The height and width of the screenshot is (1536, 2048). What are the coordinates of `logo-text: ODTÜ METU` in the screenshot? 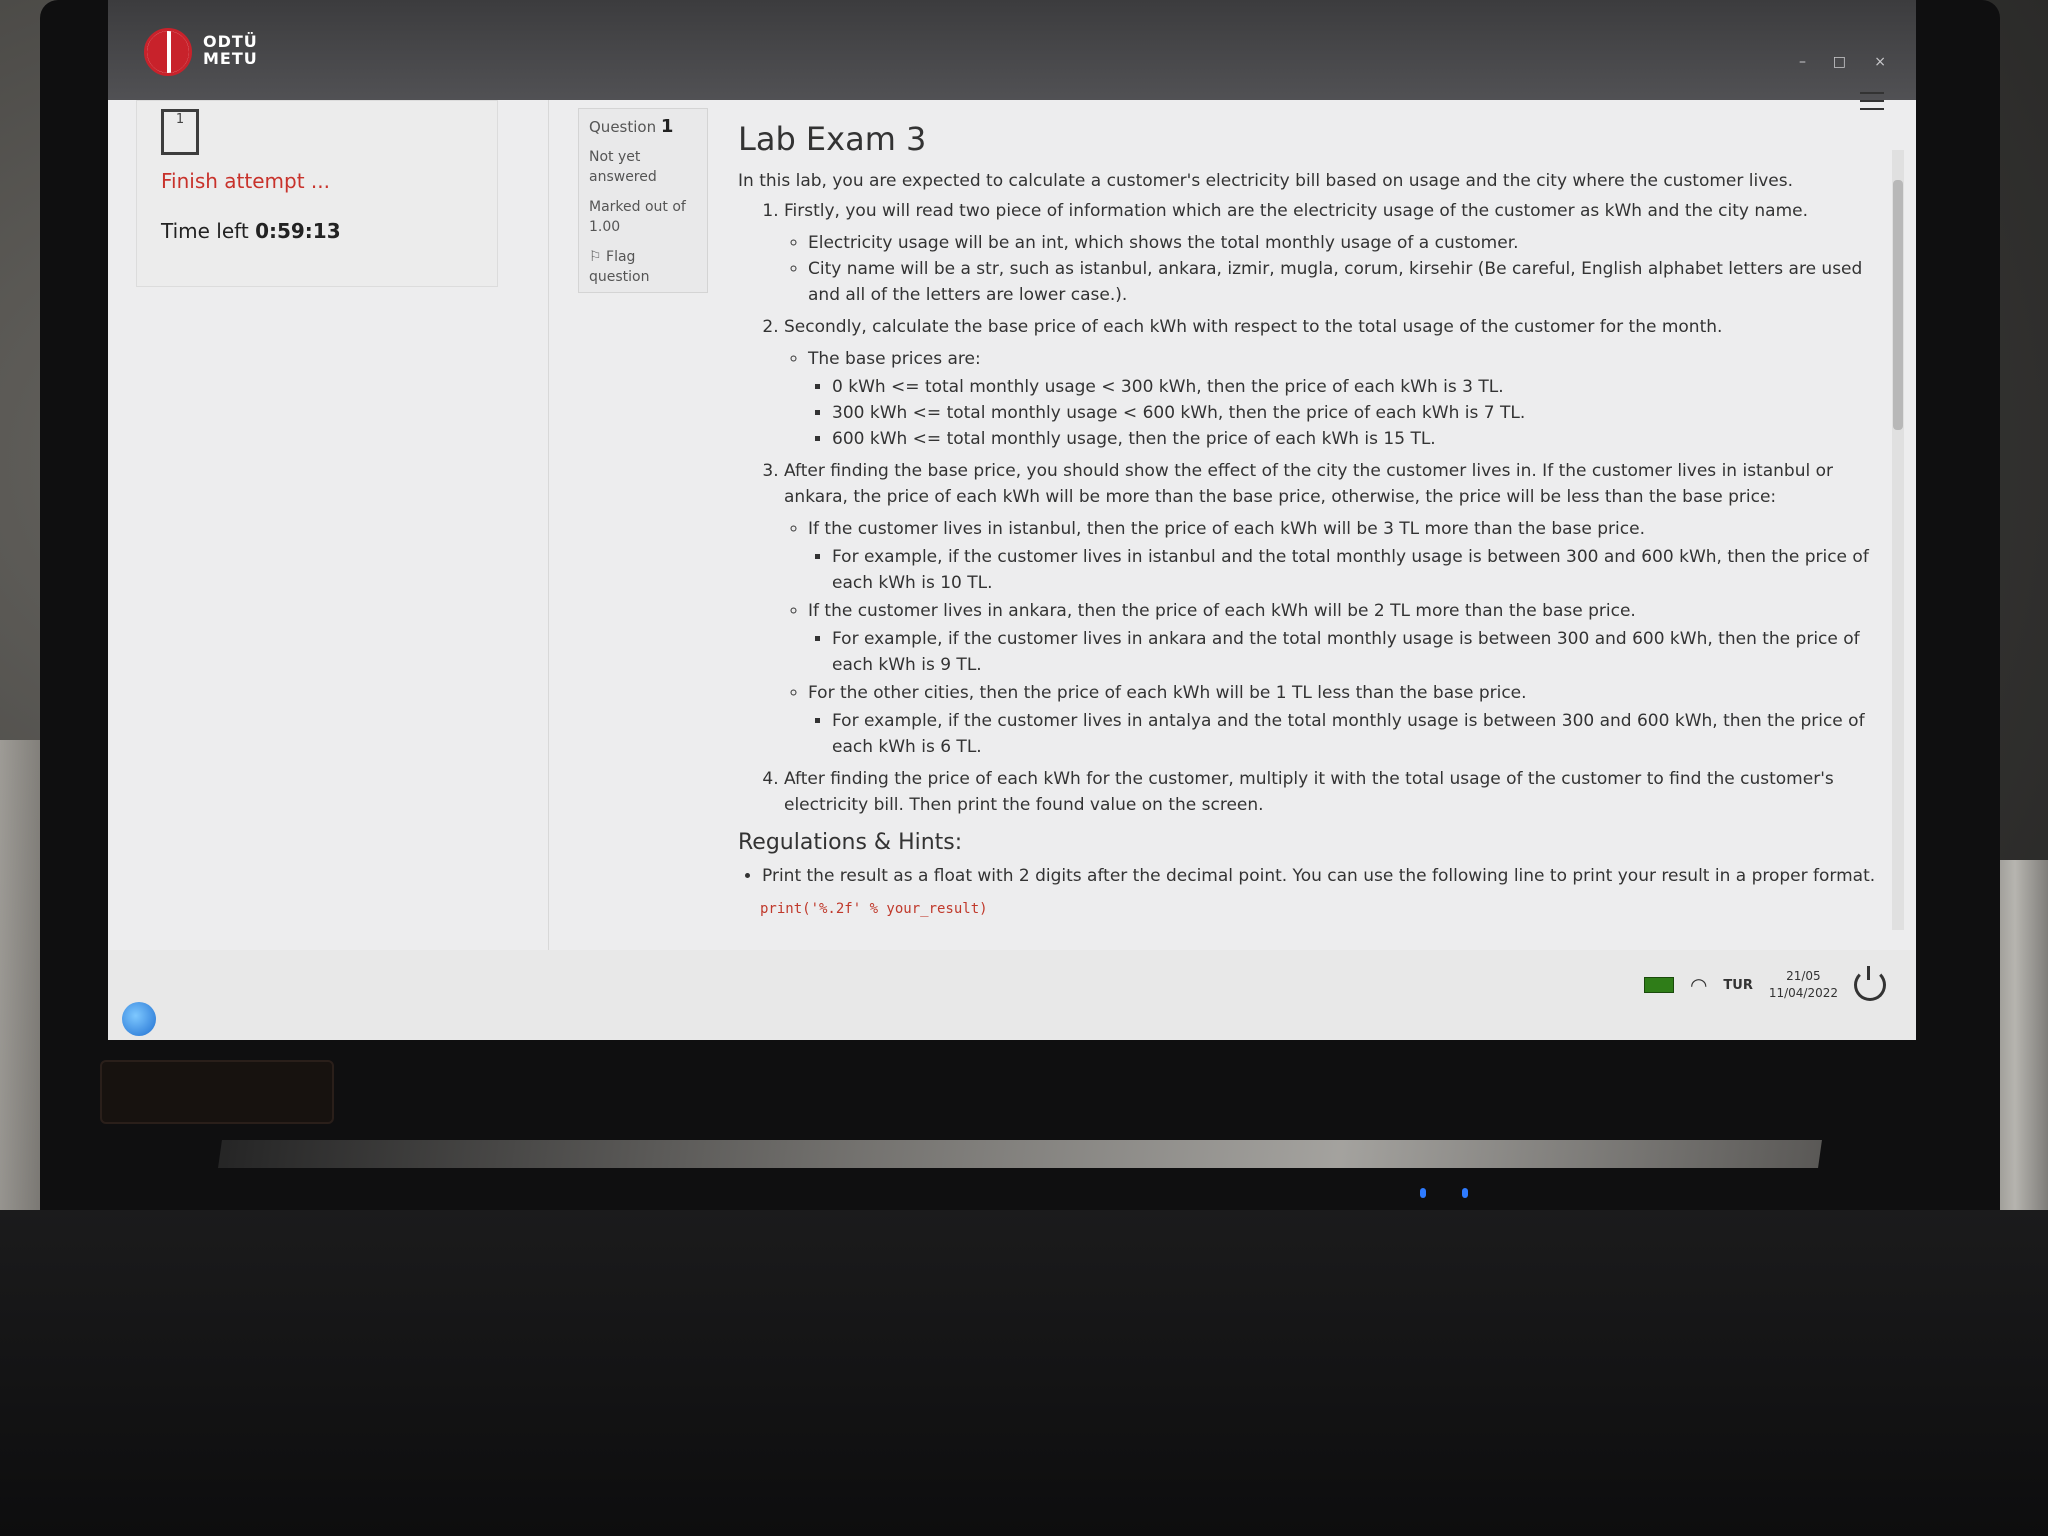 It's located at (230, 50).